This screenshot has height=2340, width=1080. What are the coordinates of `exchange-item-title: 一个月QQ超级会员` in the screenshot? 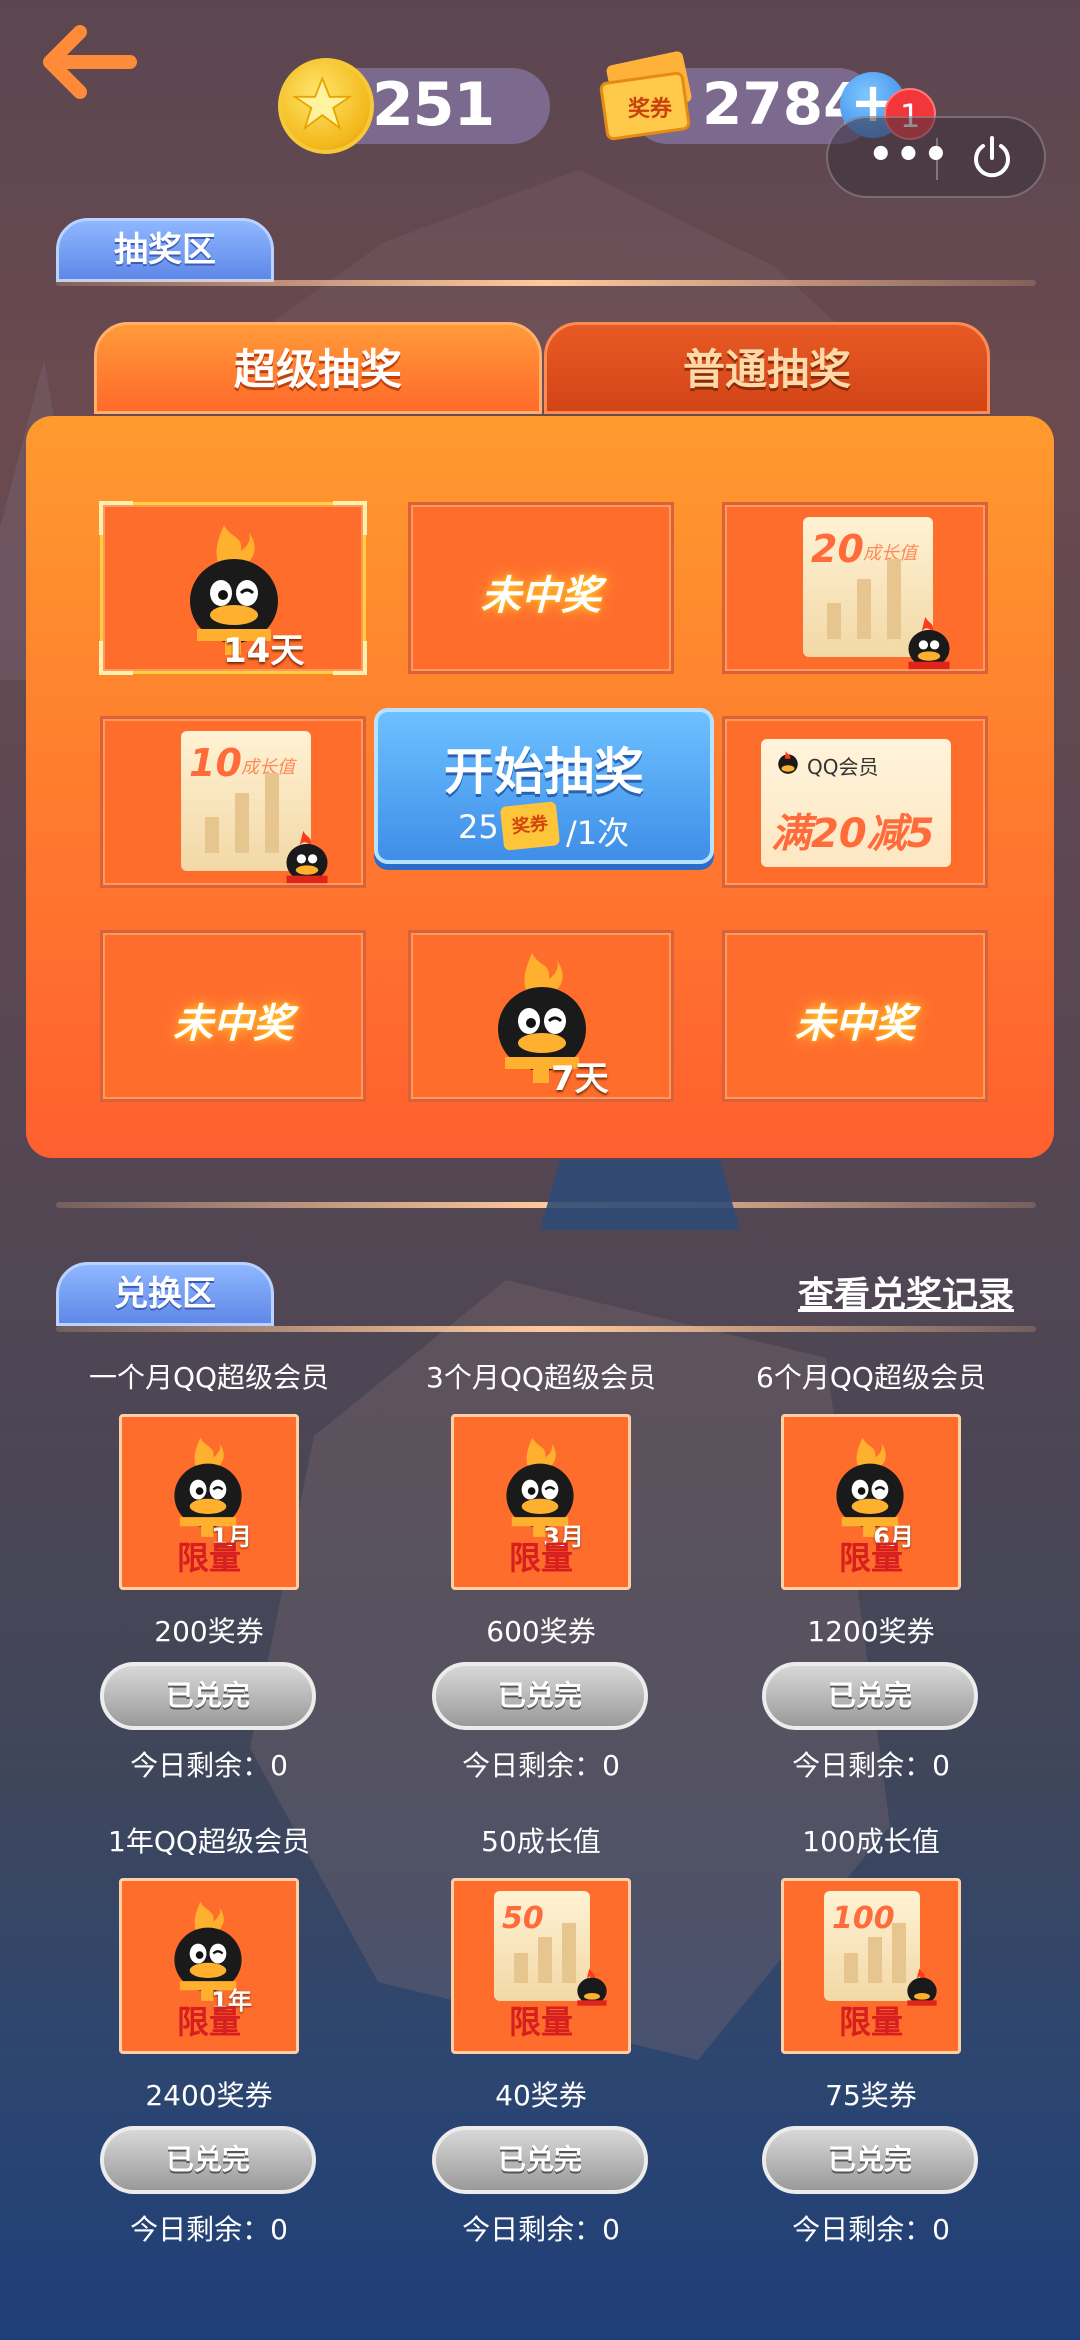 It's located at (209, 1377).